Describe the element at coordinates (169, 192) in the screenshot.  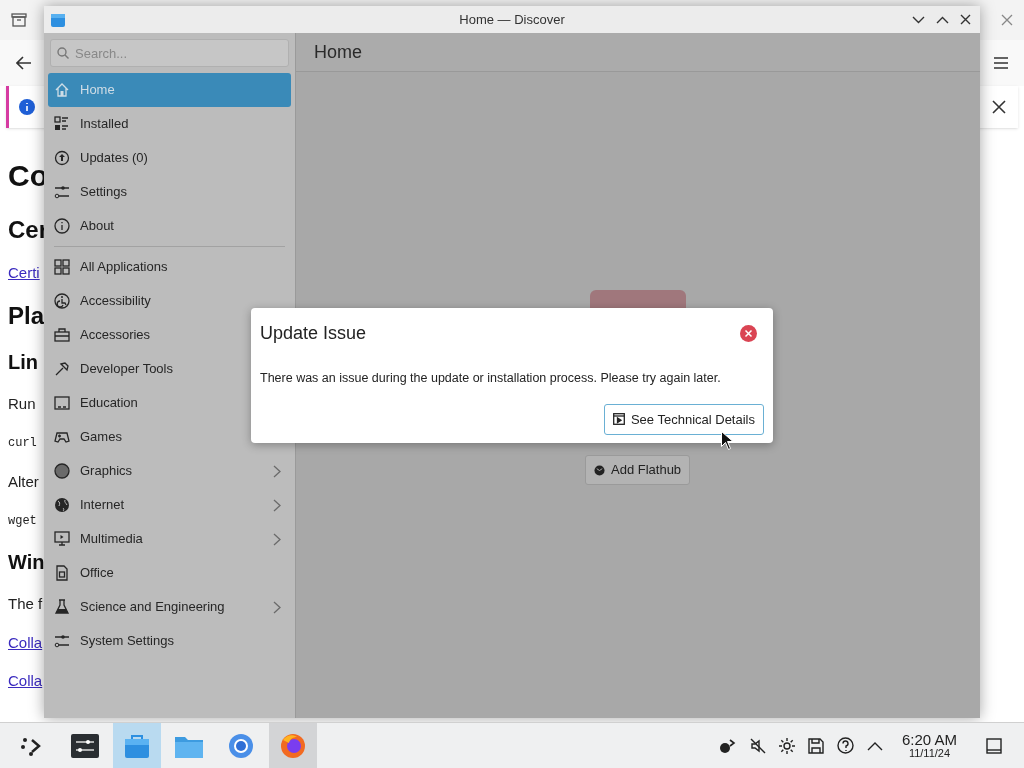
I see `sidebar-item: Settings` at that location.